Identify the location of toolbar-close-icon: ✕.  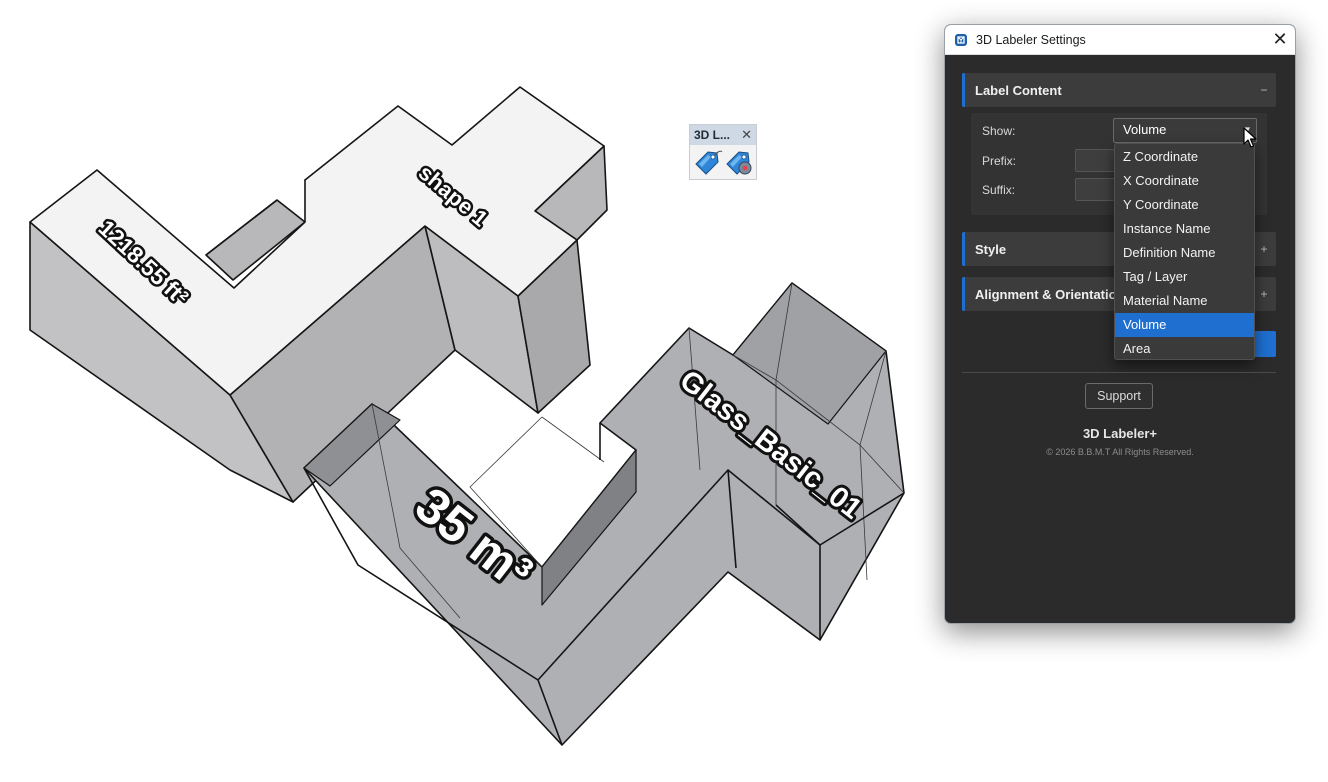
(746, 135).